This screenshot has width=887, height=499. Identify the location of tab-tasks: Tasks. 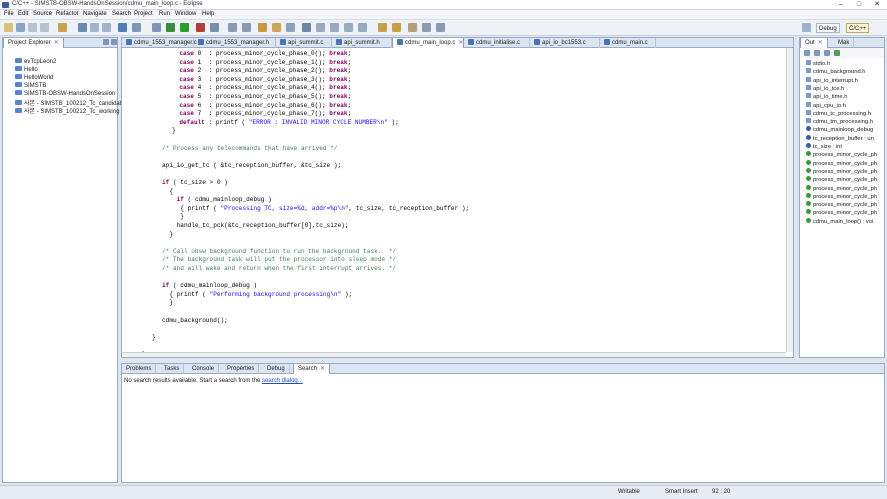
(172, 369).